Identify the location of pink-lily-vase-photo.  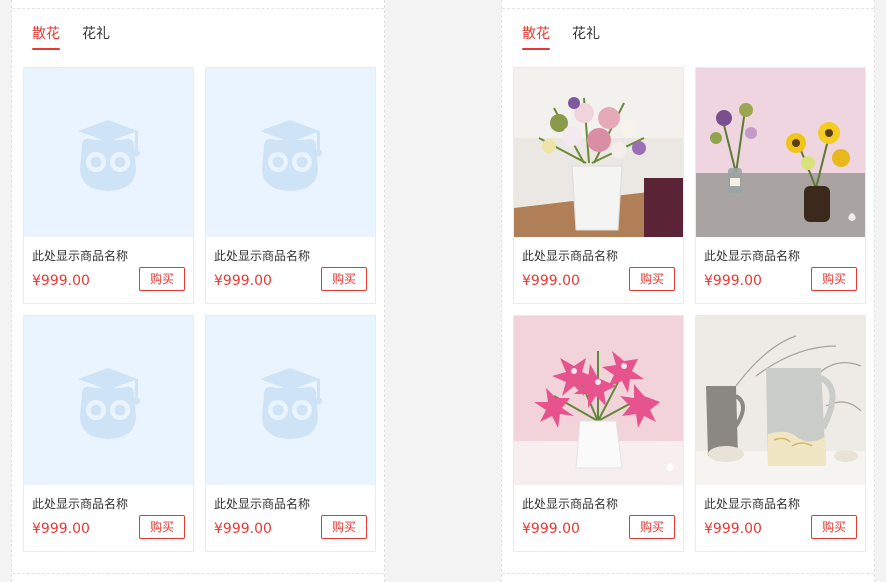
(598, 400).